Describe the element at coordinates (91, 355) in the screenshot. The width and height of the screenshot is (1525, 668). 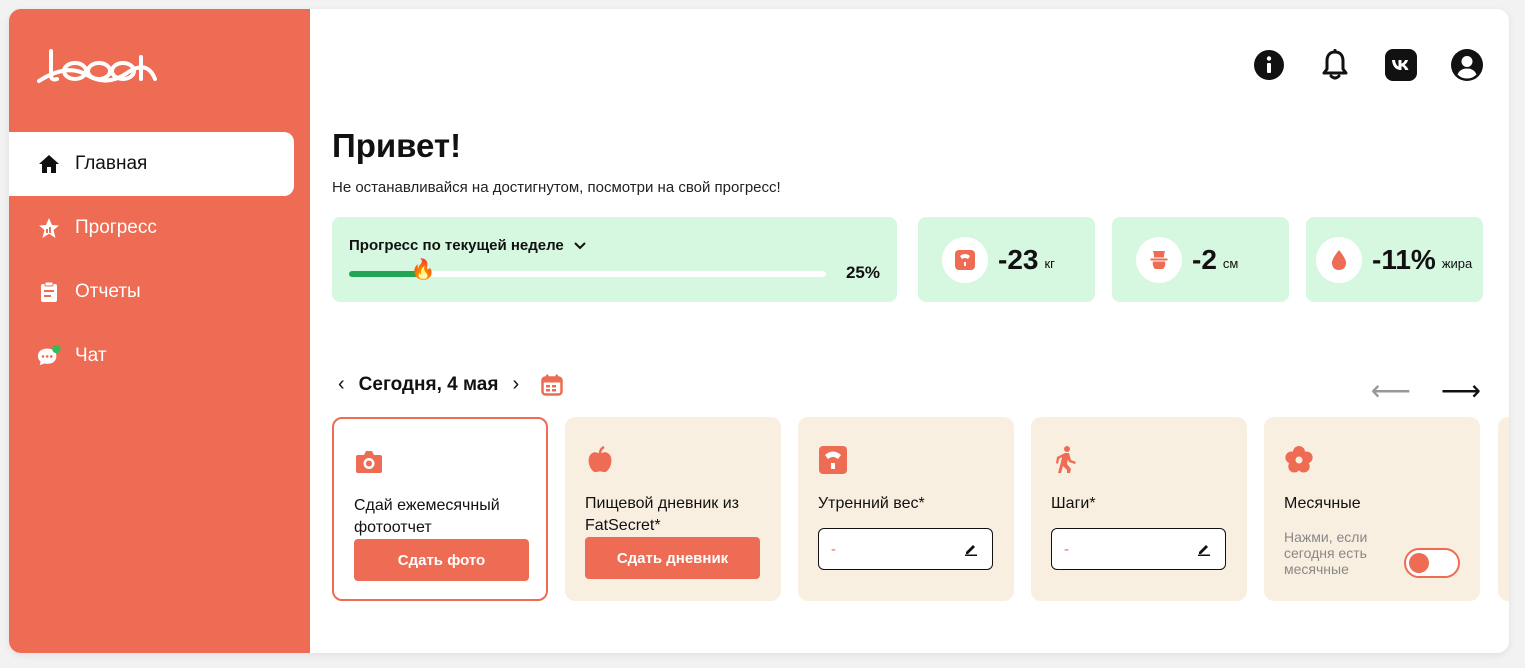
I see `sidebar-item-label: Чат` at that location.